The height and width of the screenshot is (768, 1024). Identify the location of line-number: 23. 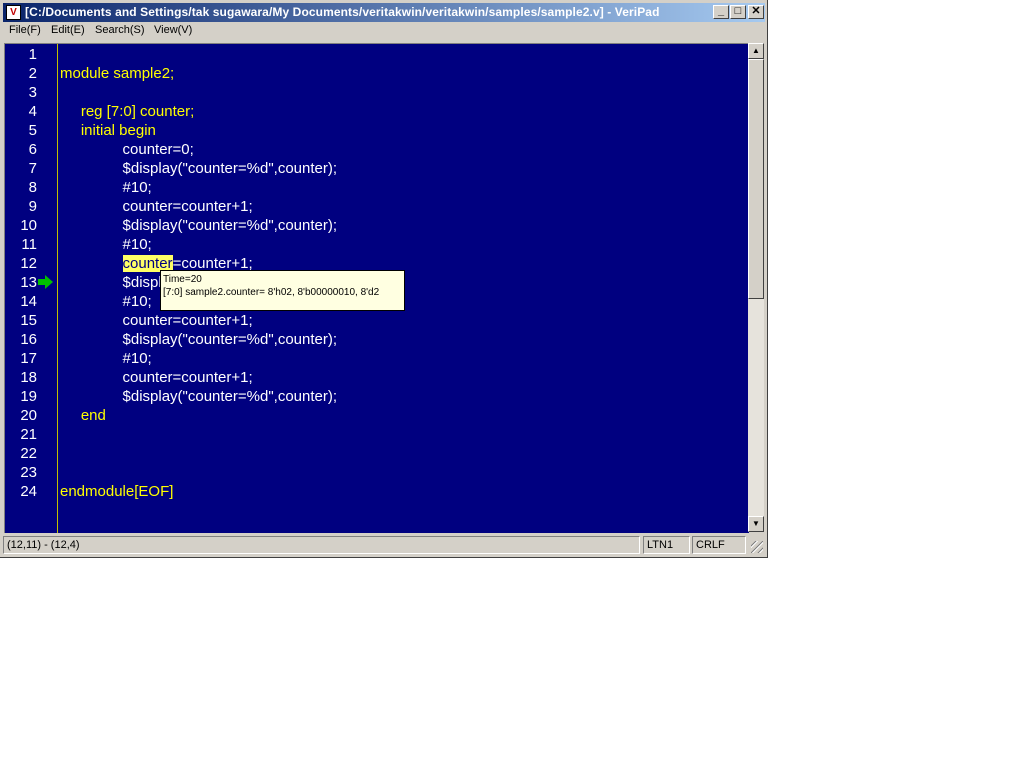
(28, 472).